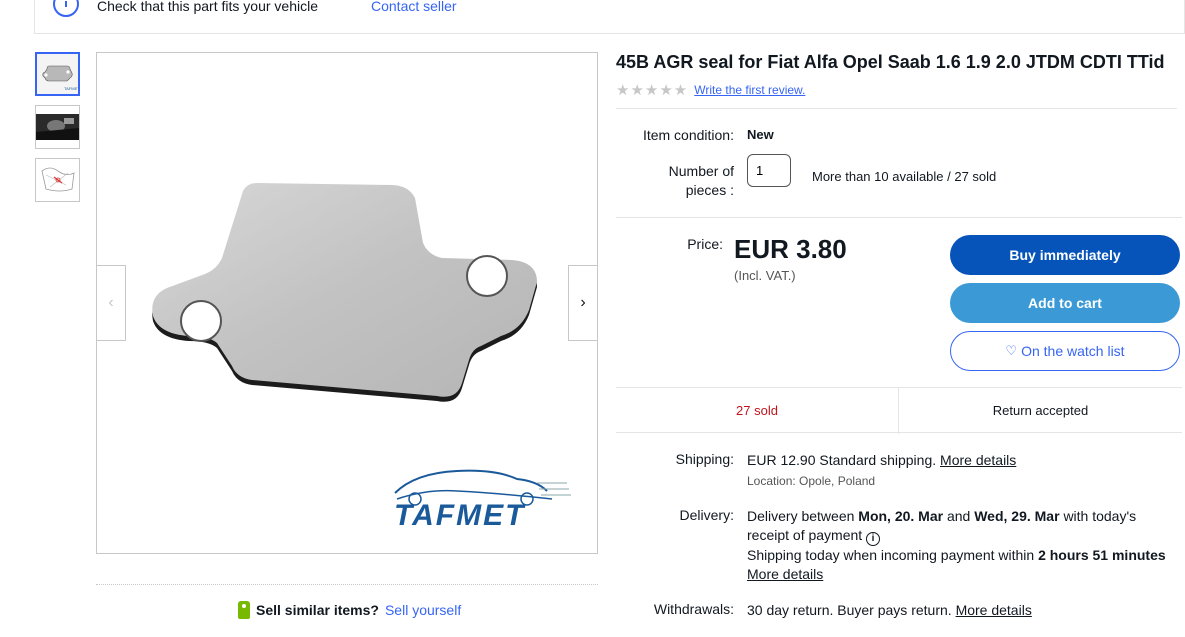  Describe the element at coordinates (958, 516) in the screenshot. I see `delivery-and: and` at that location.